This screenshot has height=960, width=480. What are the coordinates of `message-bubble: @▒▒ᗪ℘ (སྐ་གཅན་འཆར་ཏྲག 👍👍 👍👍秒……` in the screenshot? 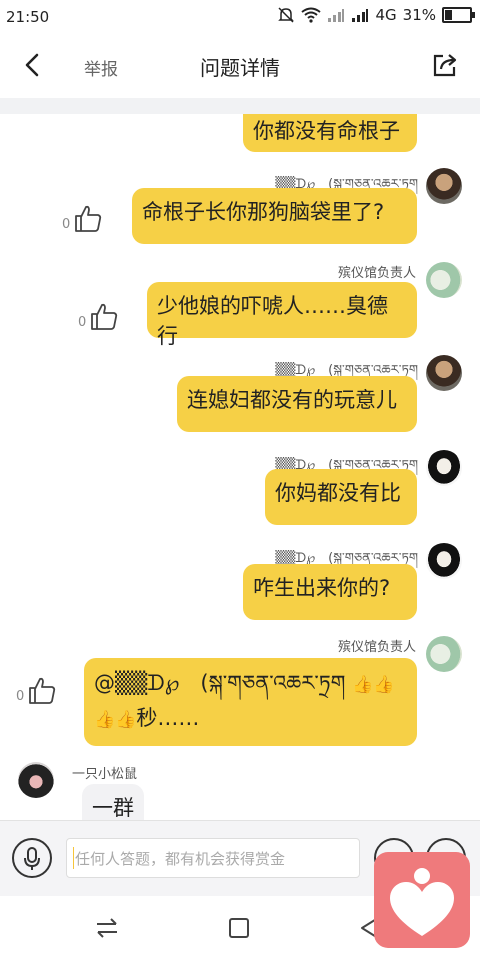 It's located at (250, 702).